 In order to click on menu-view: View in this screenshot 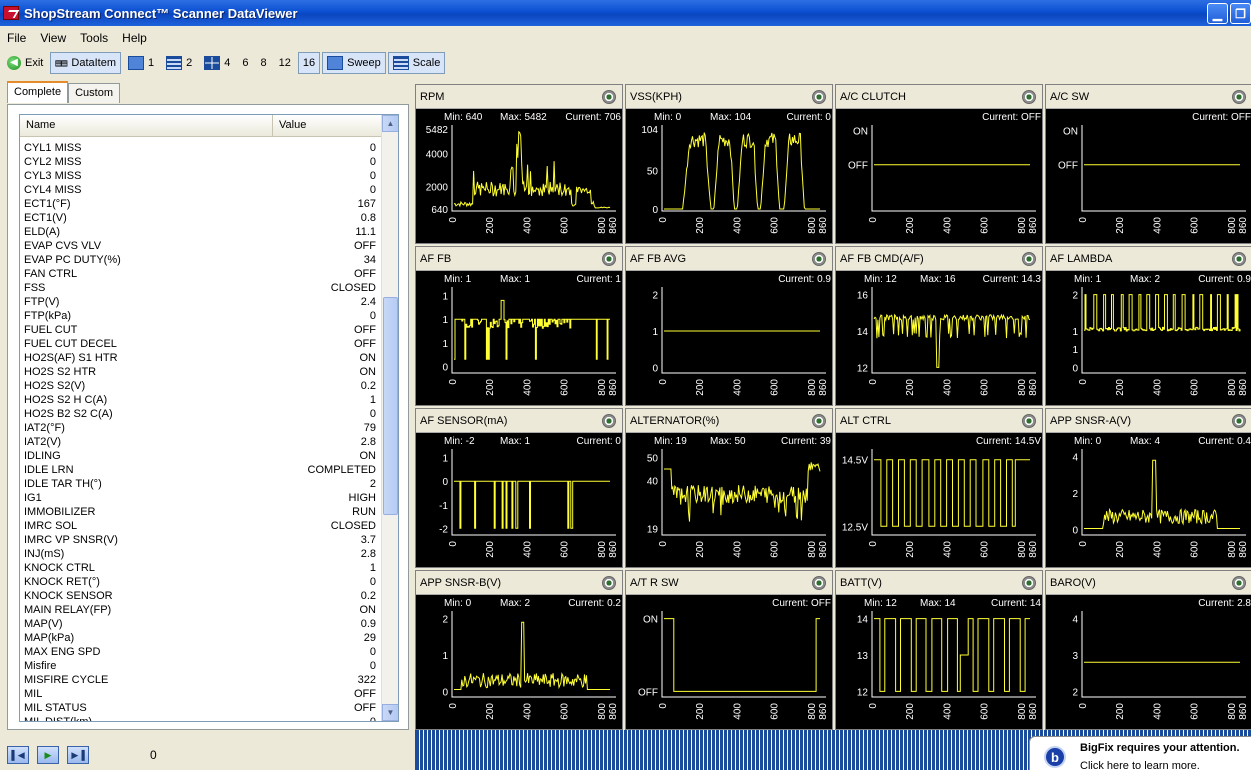, I will do `click(53, 38)`.